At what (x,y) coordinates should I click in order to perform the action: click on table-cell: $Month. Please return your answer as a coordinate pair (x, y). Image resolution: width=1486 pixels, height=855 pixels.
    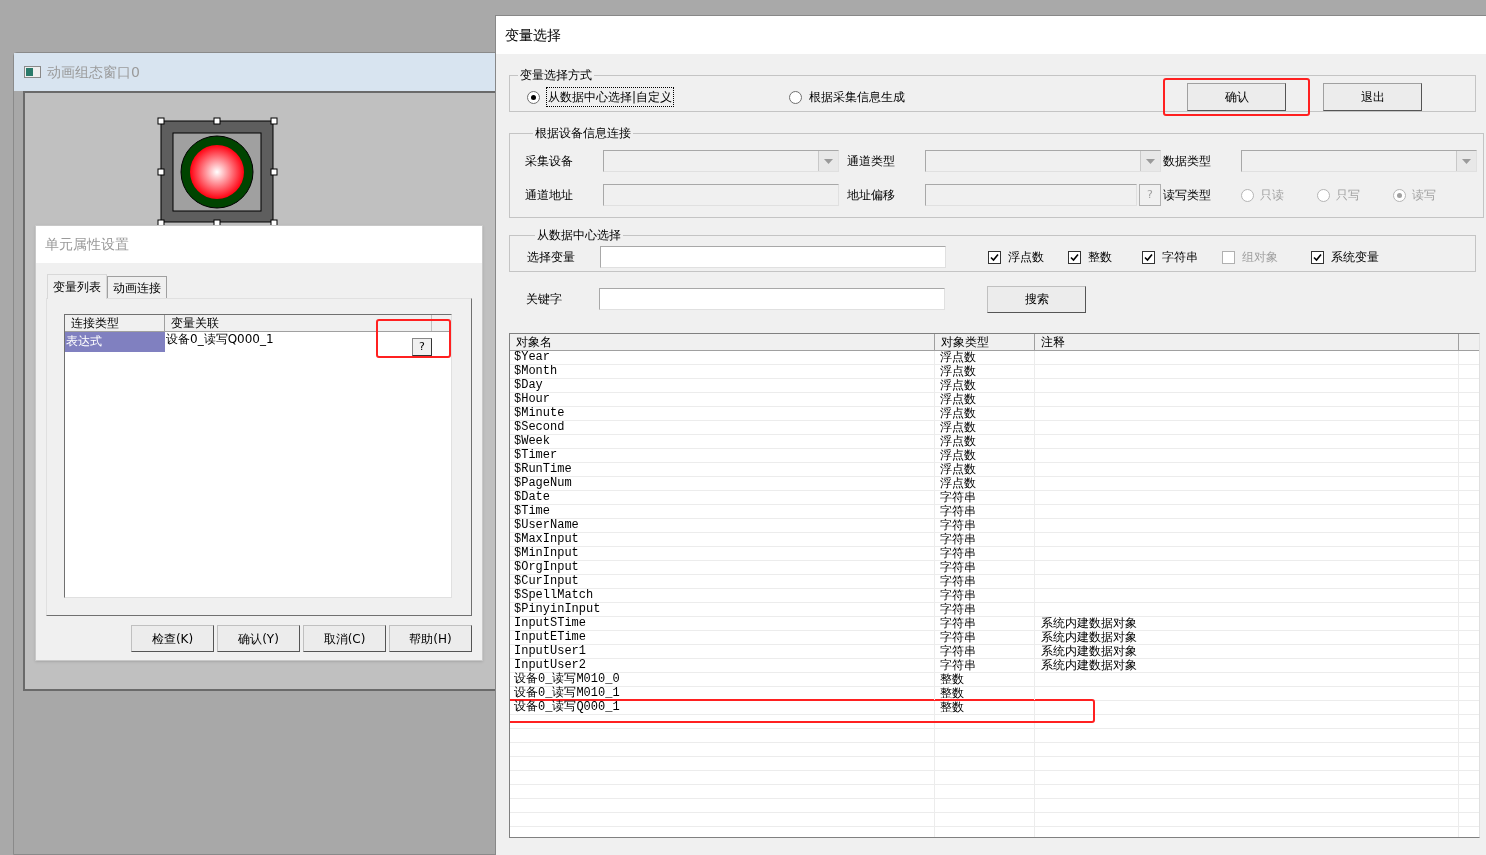
    Looking at the image, I should click on (722, 371).